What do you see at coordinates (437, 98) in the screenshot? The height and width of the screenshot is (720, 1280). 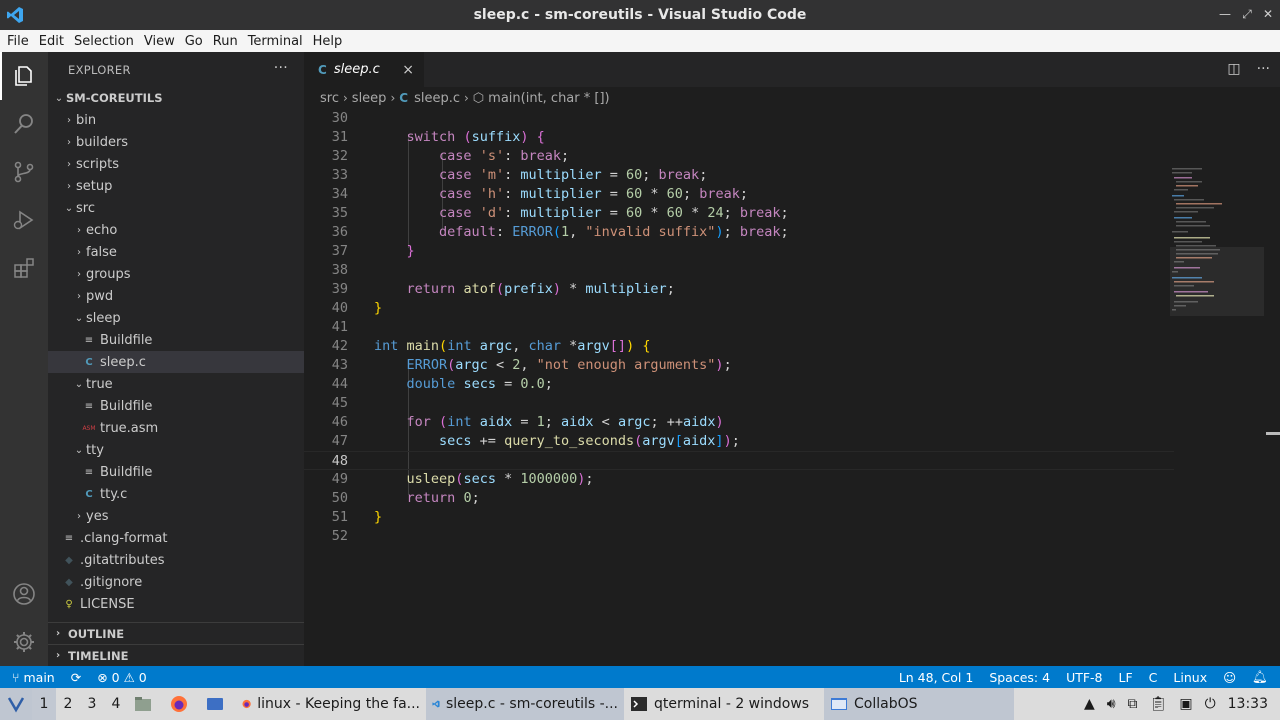 I see `breadcrumb-file: sleep.c` at bounding box center [437, 98].